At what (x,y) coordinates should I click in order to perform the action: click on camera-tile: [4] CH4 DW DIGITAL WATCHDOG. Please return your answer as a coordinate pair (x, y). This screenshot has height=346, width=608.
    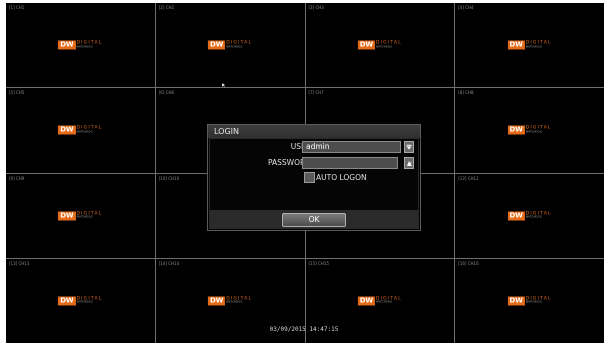
    Looking at the image, I should click on (529, 45).